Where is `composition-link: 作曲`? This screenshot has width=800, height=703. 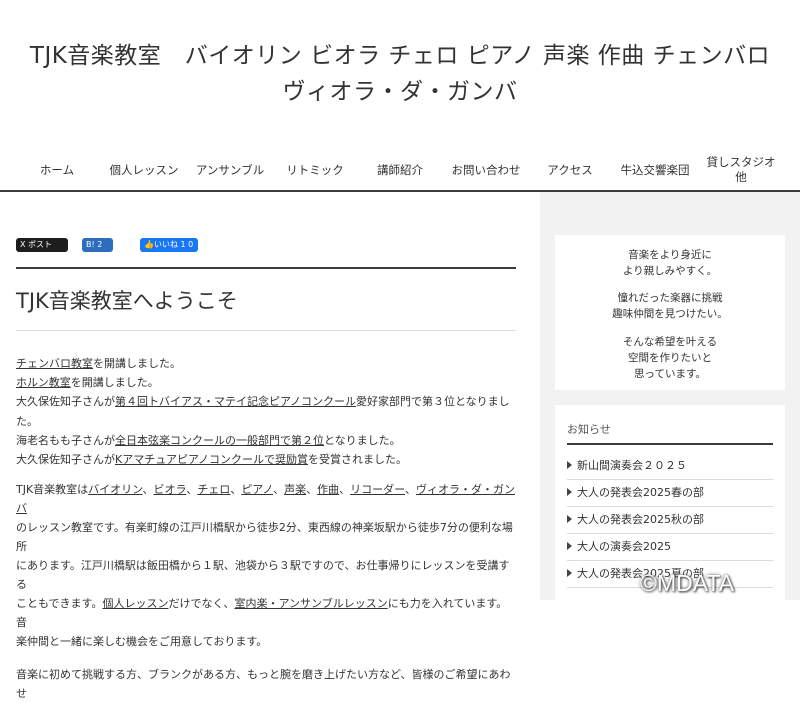
composition-link: 作曲 is located at coordinates (328, 489).